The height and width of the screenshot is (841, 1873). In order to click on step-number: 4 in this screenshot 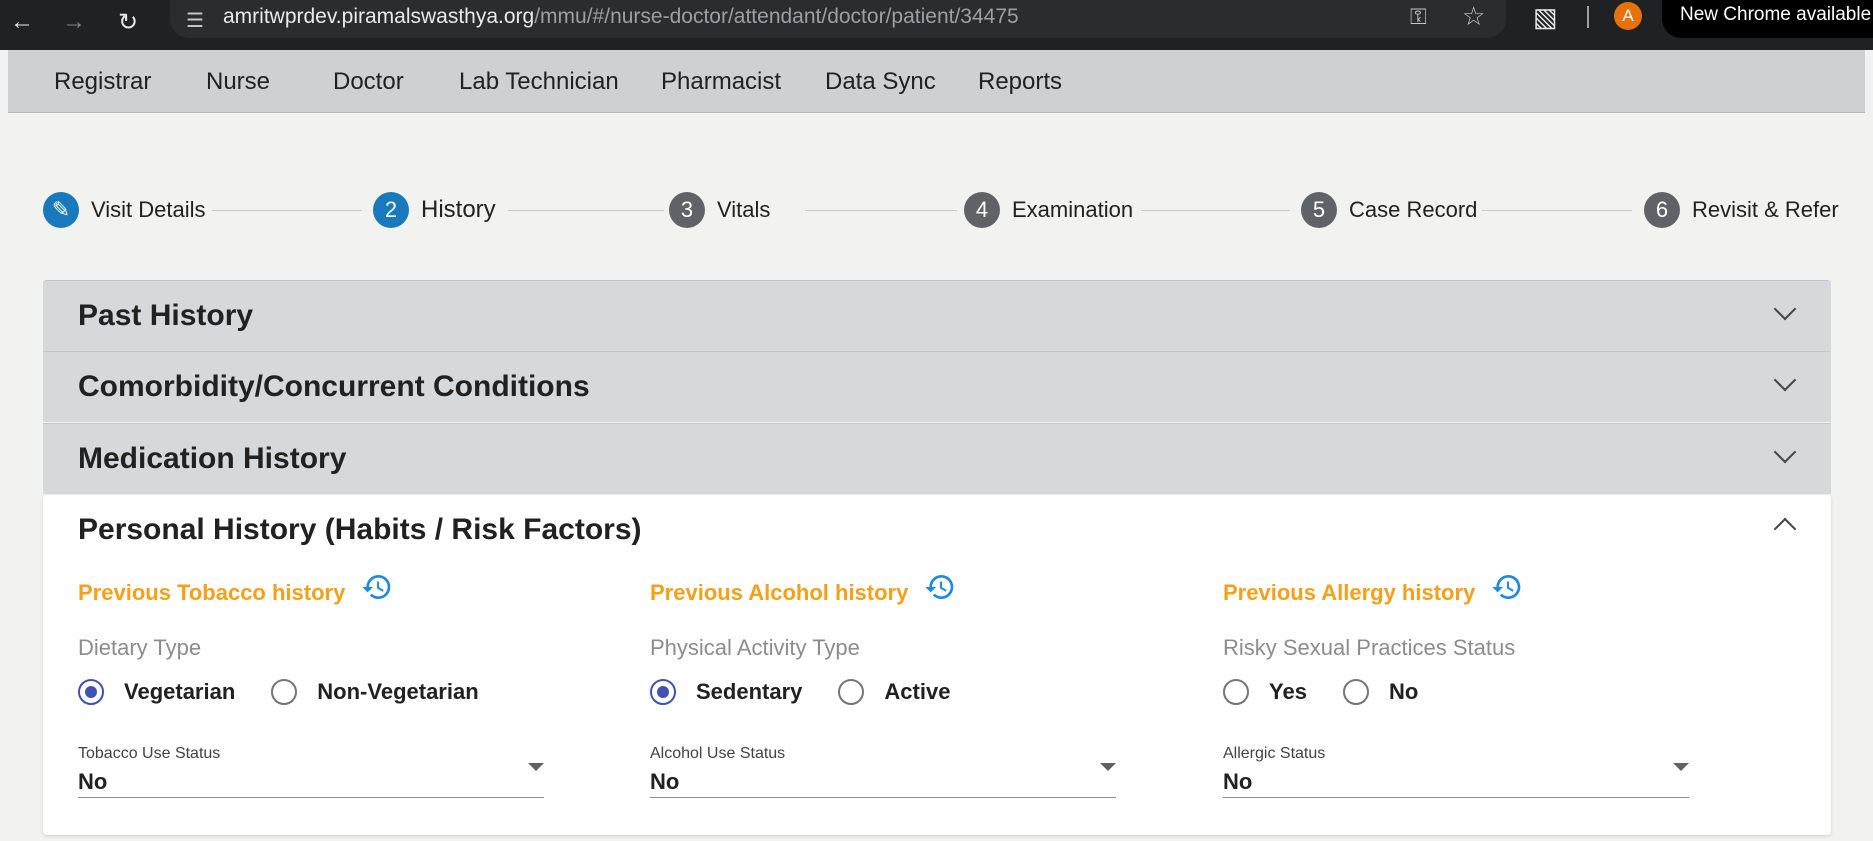, I will do `click(982, 210)`.